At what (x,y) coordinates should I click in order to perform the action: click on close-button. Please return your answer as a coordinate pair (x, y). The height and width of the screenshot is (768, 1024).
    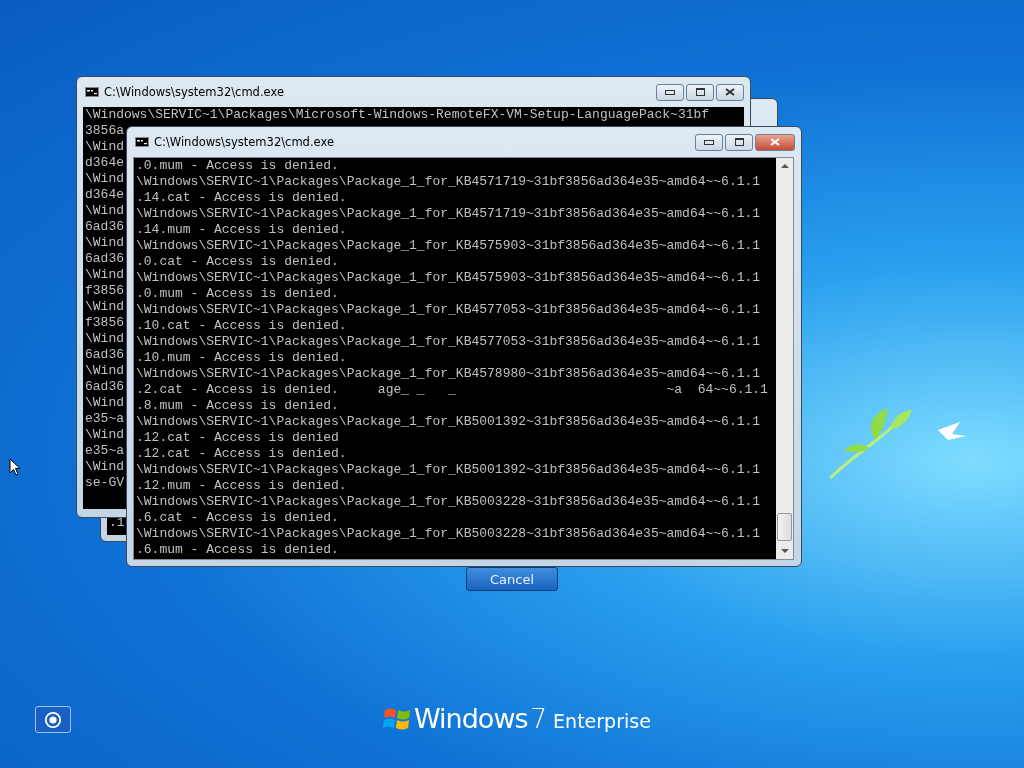
    Looking at the image, I should click on (730, 92).